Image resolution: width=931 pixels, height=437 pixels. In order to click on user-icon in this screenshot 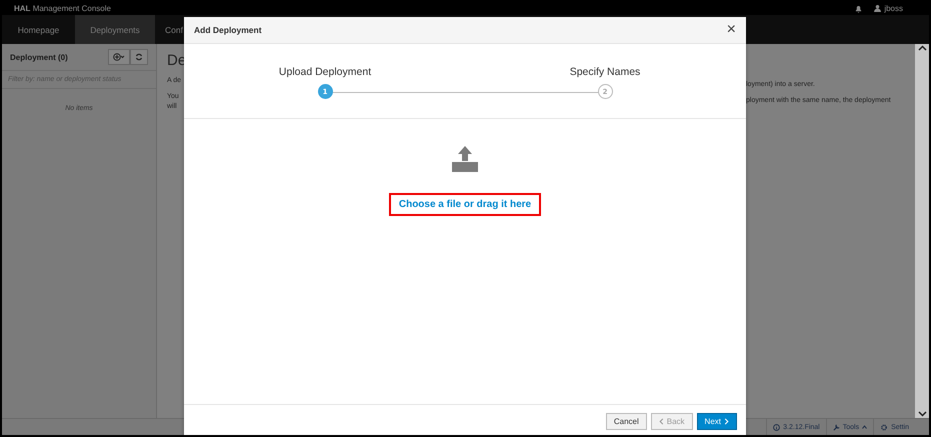, I will do `click(878, 8)`.